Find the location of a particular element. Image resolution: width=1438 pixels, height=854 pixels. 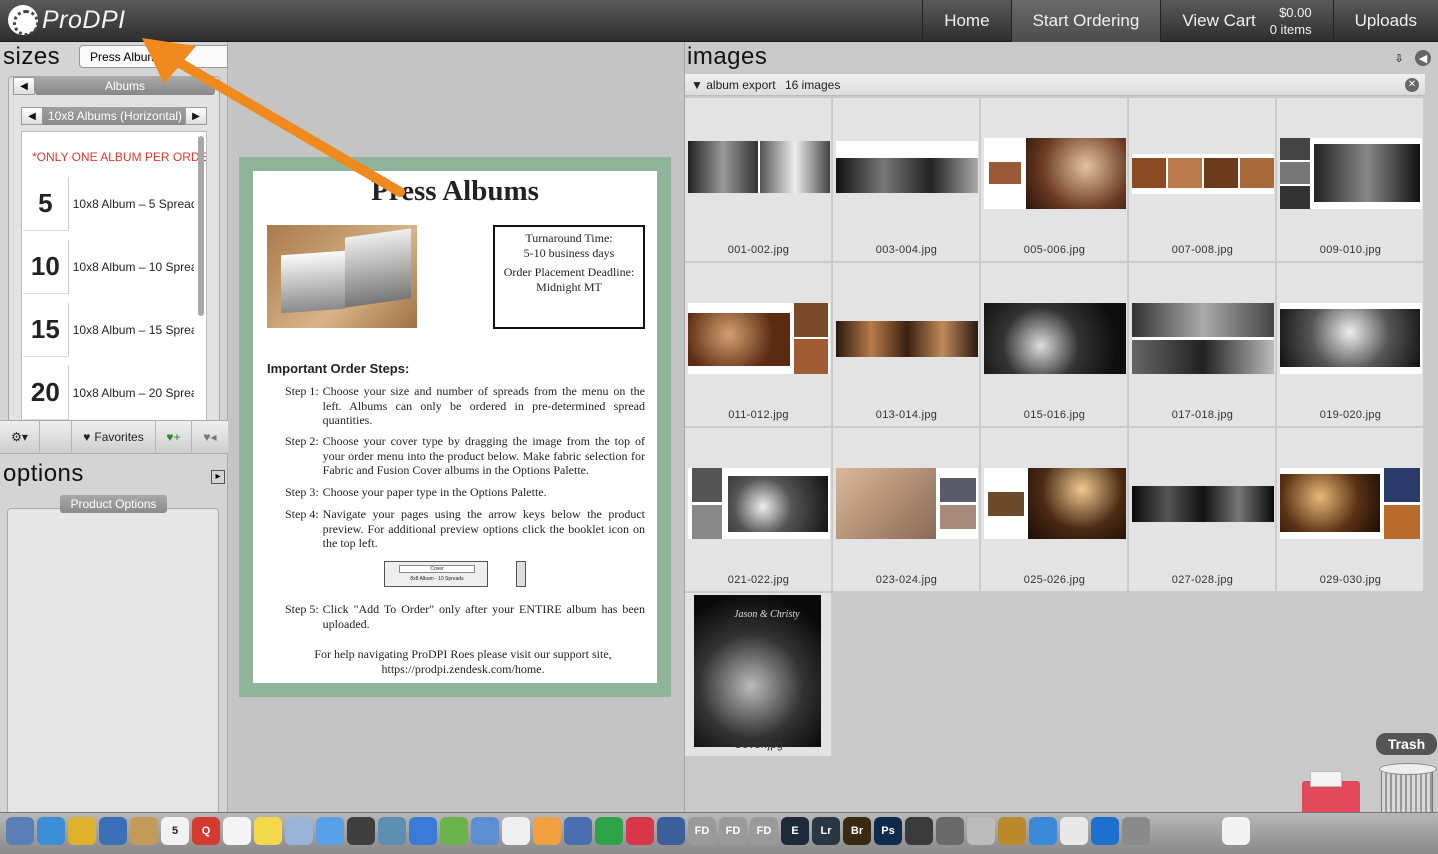

quicktime-icon: Q is located at coordinates (206, 831).